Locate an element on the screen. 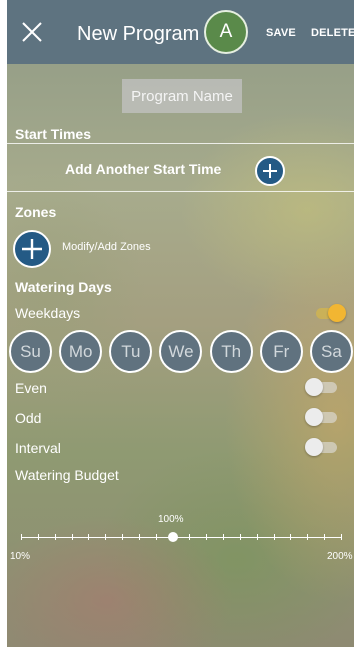 The image size is (354, 647). even-toggle is located at coordinates (322, 387).